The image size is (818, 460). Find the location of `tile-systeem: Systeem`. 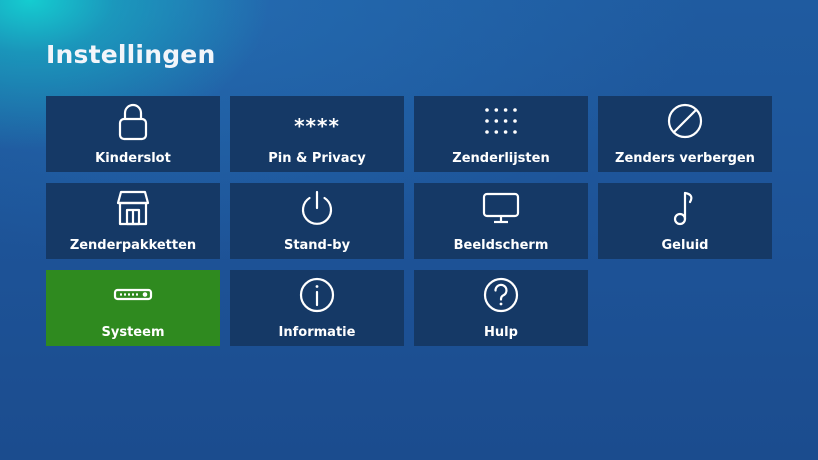

tile-systeem: Systeem is located at coordinates (133, 308).